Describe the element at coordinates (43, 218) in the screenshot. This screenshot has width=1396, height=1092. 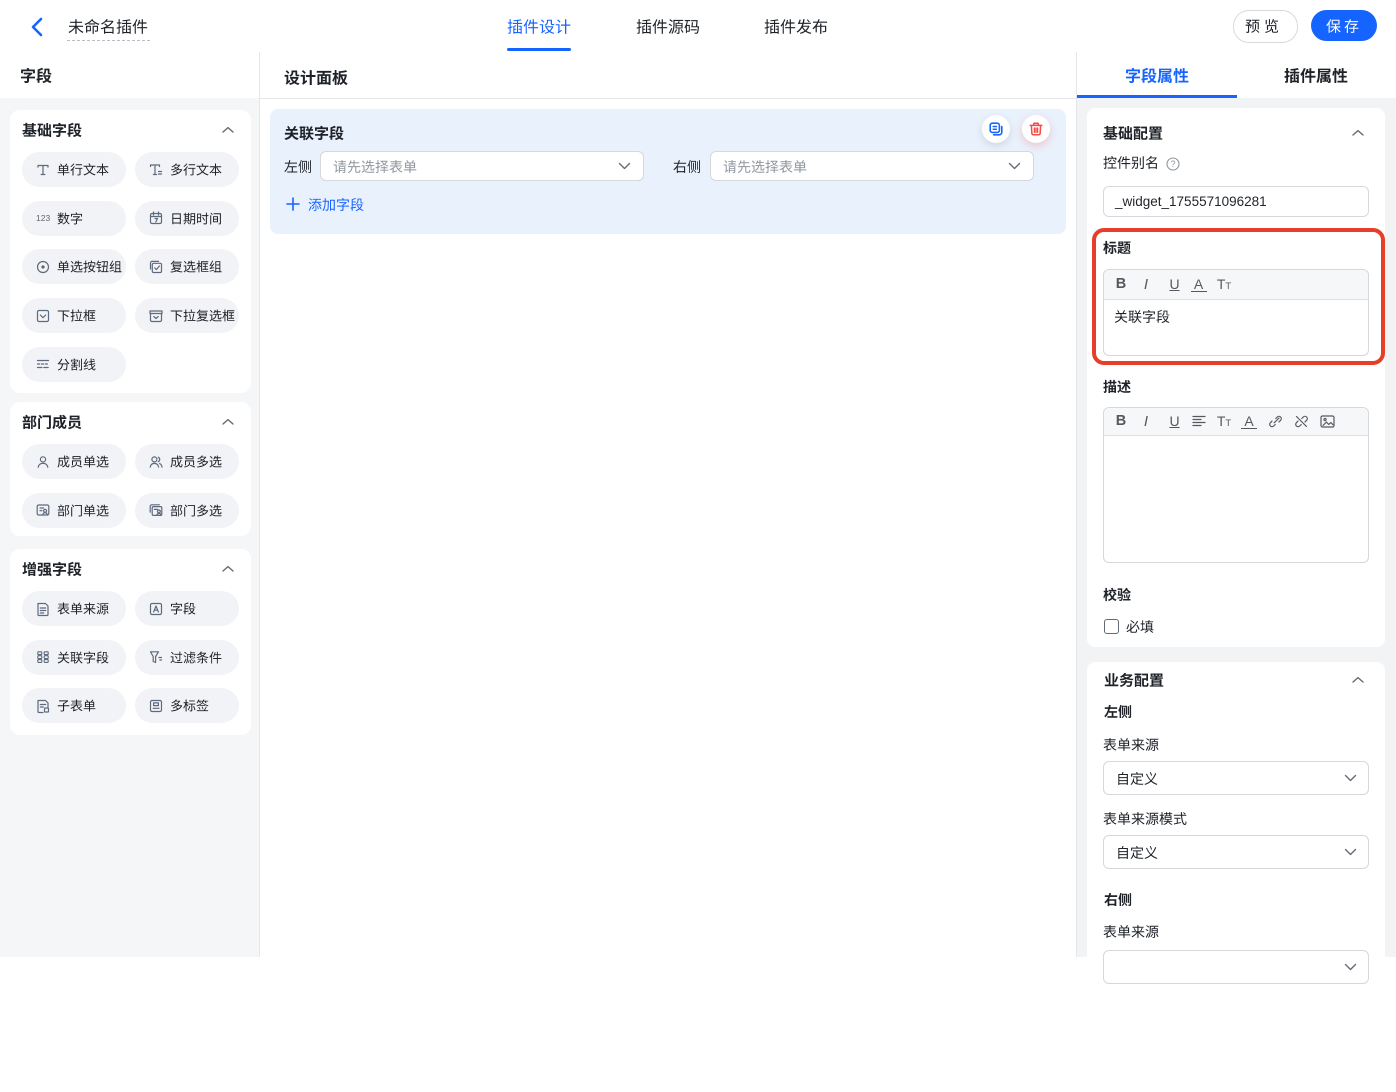
I see `svg-text: 123` at that location.